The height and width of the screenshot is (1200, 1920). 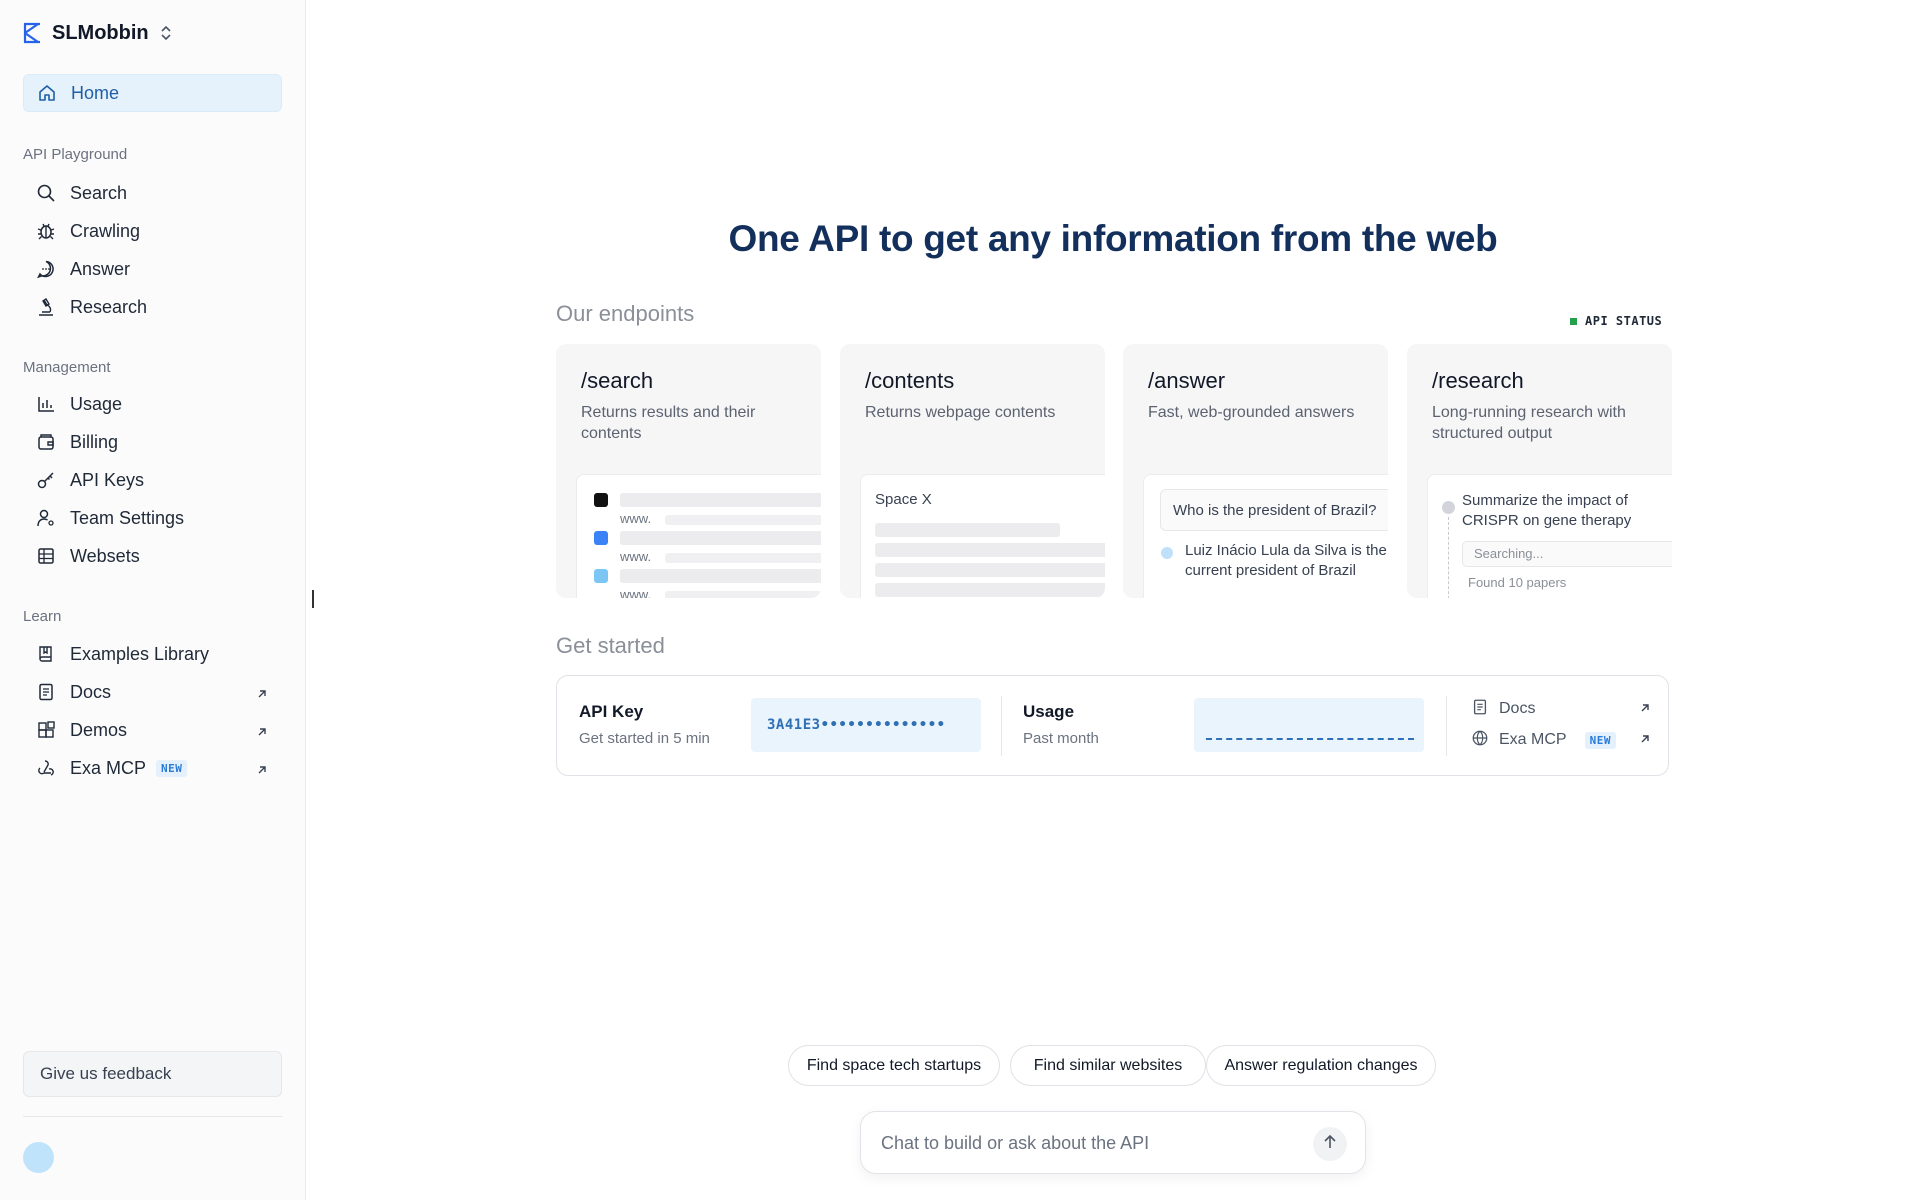 I want to click on microscope-icon, so click(x=46, y=307).